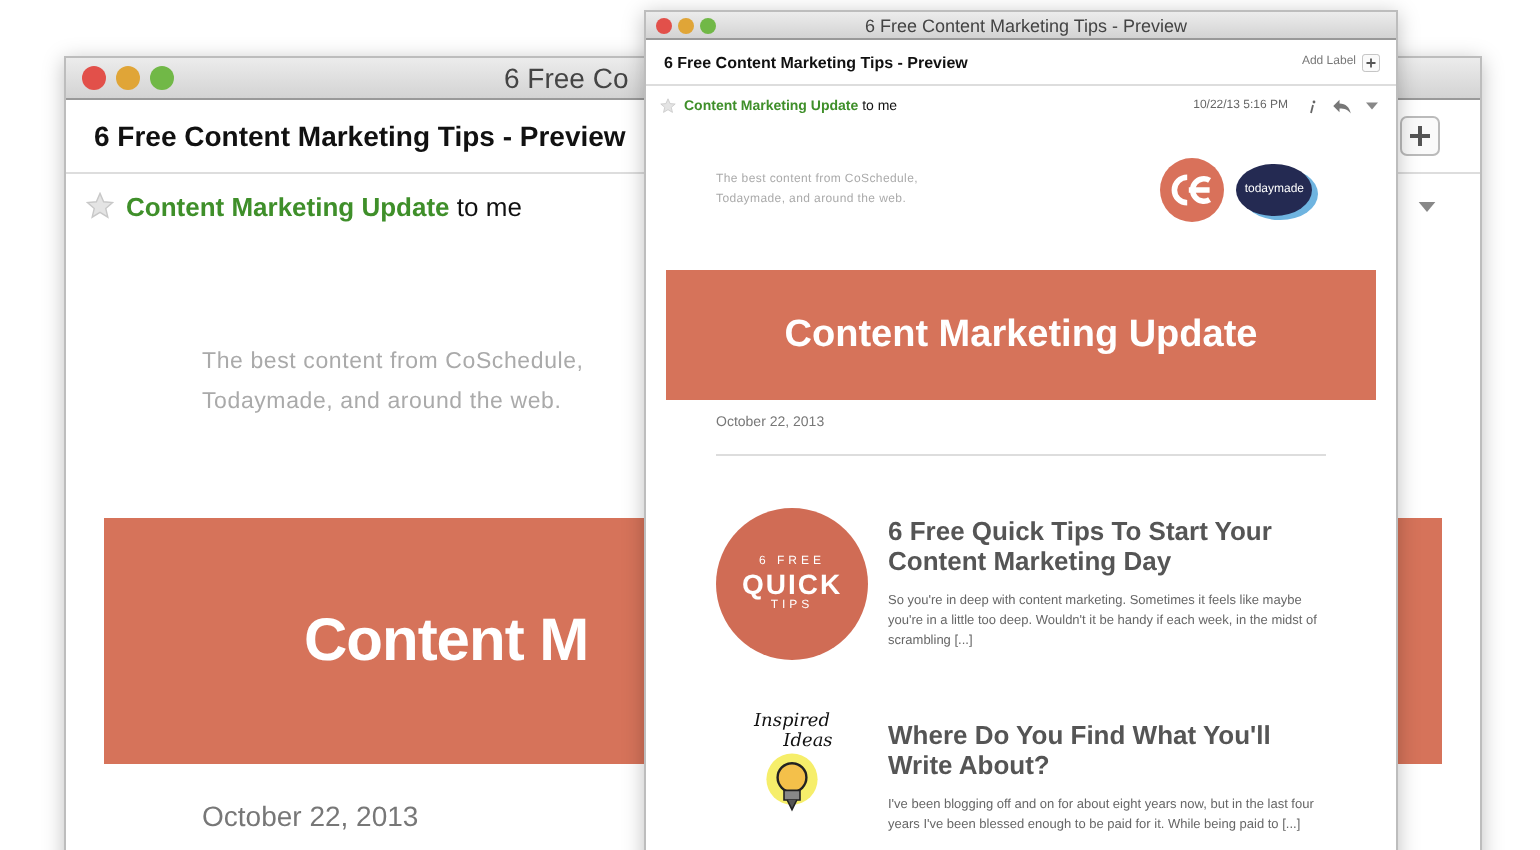 This screenshot has width=1540, height=850. I want to click on caret-icon, so click(1427, 206).